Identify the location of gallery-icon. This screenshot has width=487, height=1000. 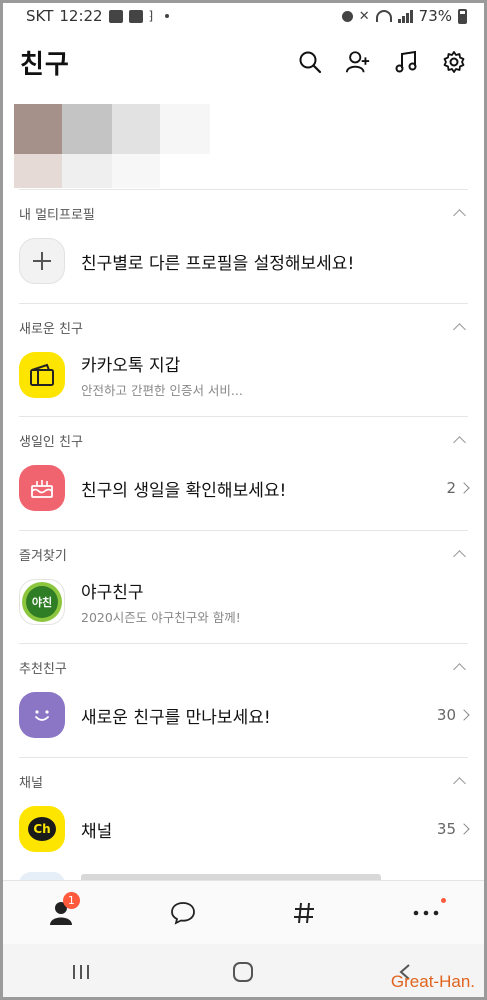
(135, 16).